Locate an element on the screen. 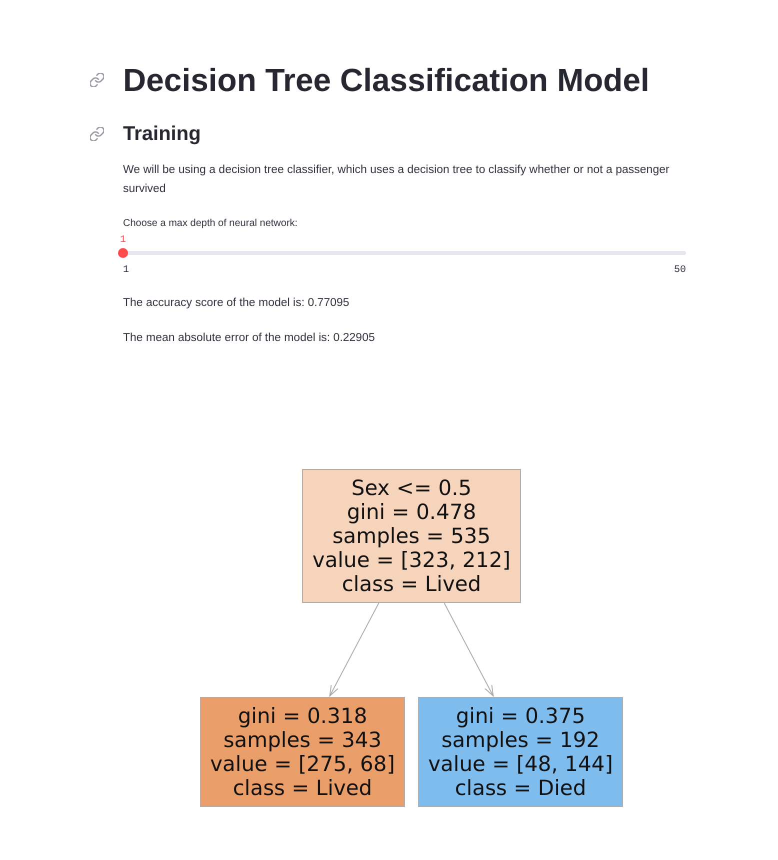 The width and height of the screenshot is (778, 860). node-text: value = [323, 212] is located at coordinates (411, 560).